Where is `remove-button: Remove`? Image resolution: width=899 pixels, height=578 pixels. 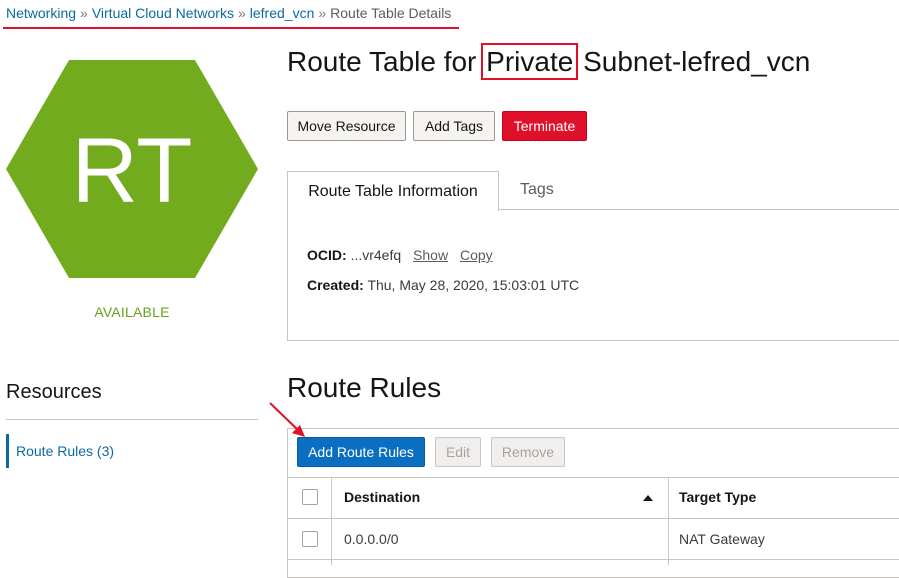
remove-button: Remove is located at coordinates (528, 452).